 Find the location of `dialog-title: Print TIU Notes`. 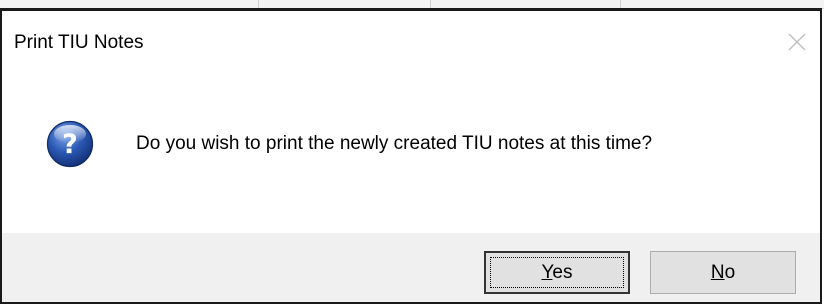

dialog-title: Print TIU Notes is located at coordinates (79, 42).